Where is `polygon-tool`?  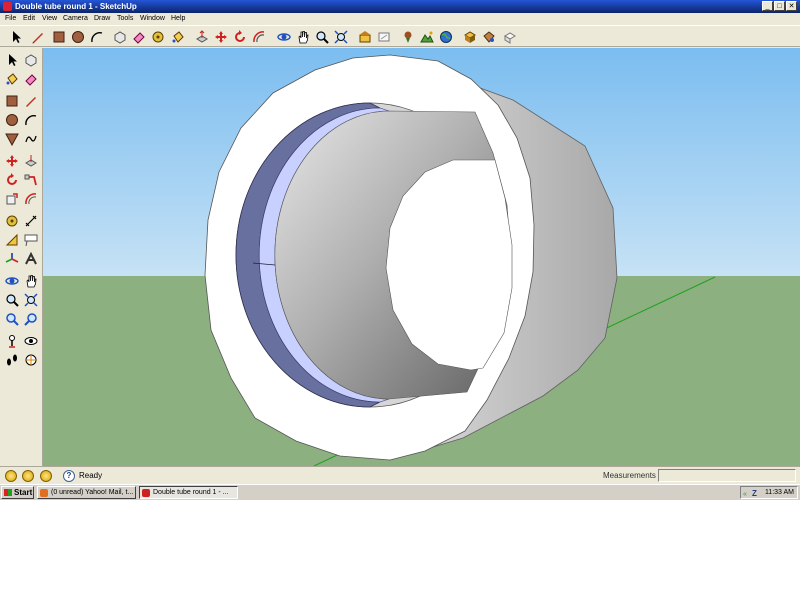
polygon-tool is located at coordinates (11, 138).